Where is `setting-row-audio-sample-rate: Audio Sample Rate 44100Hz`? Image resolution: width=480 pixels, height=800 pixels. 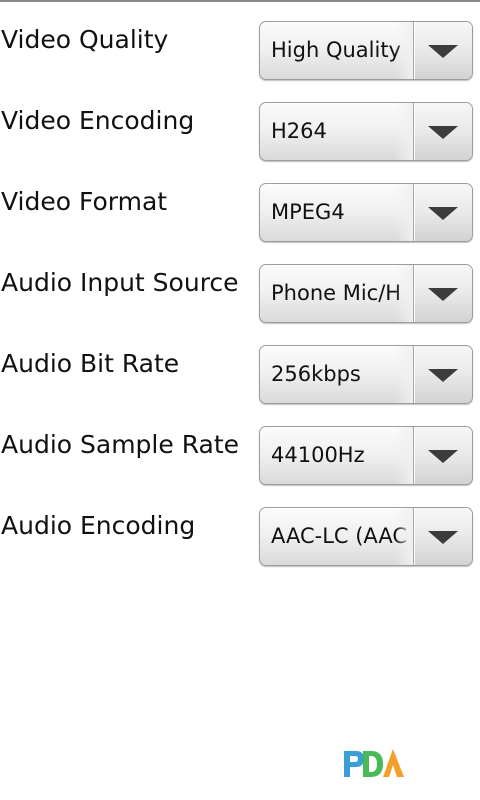
setting-row-audio-sample-rate: Audio Sample Rate 44100Hz is located at coordinates (240, 455).